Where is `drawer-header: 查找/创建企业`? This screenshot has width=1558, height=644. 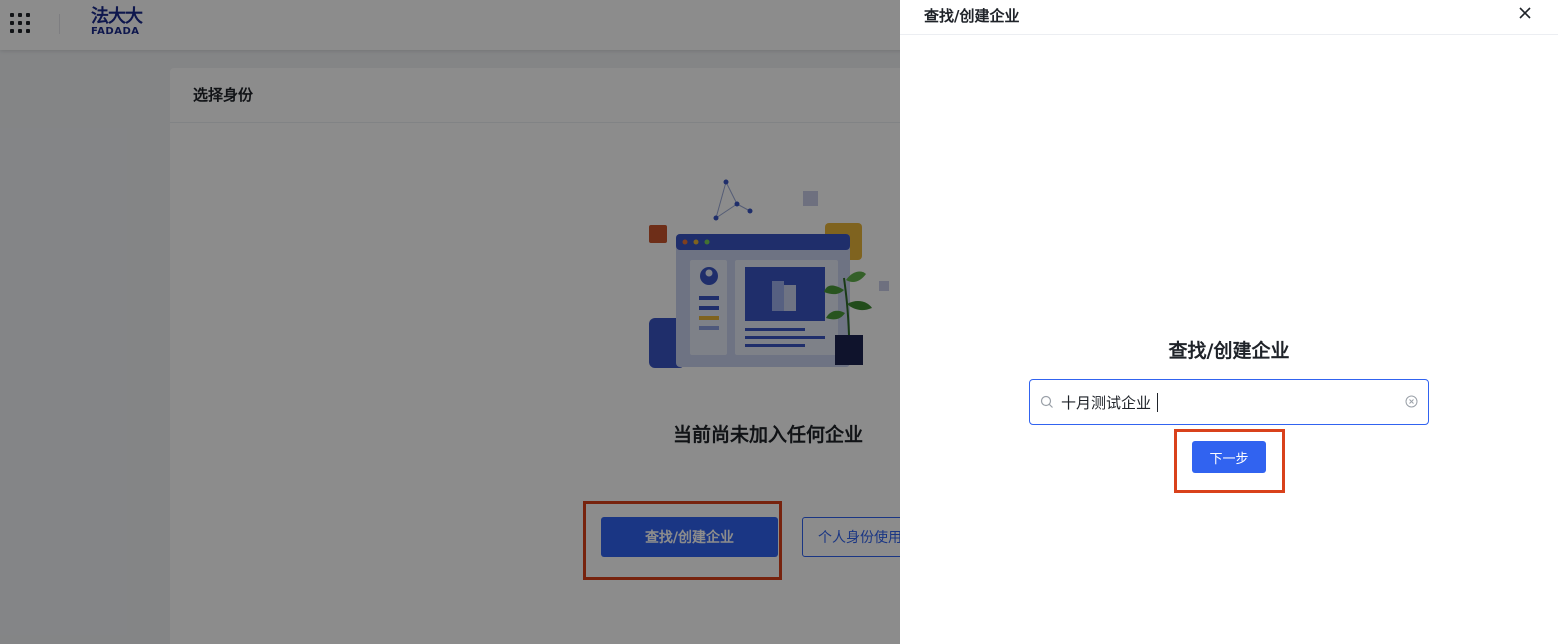 drawer-header: 查找/创建企业 is located at coordinates (1229, 17).